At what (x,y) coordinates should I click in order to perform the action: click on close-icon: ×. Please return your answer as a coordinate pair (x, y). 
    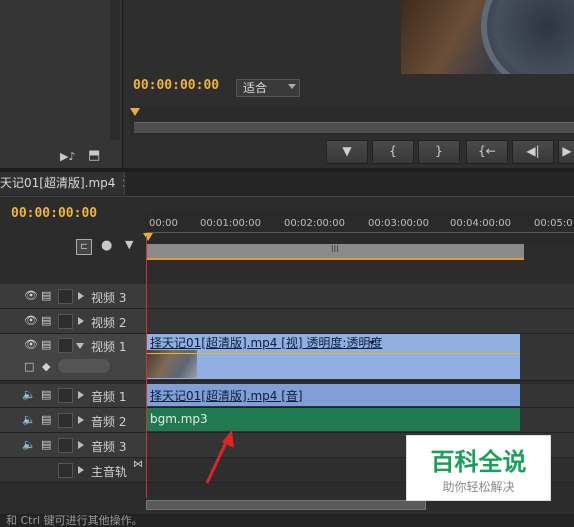
    Looking at the image, I should click on (122, 183).